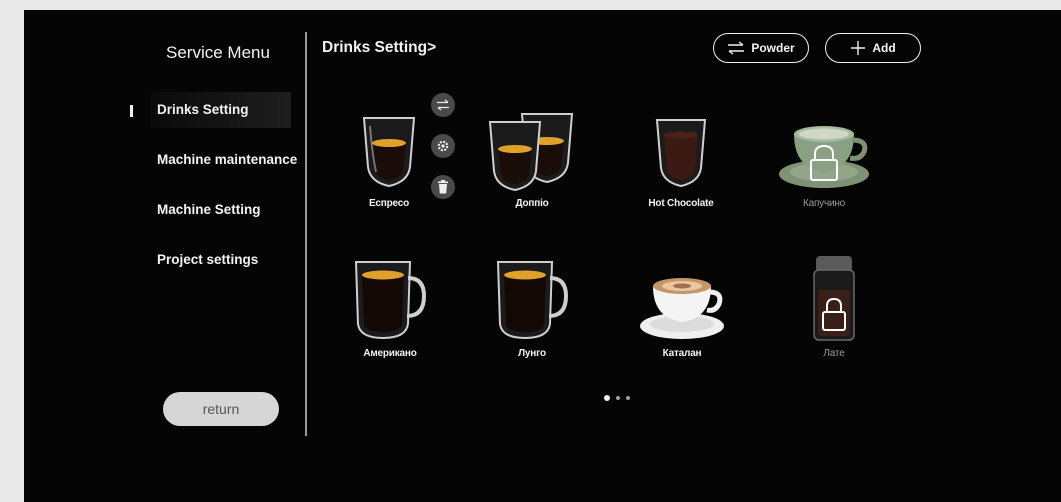  Describe the element at coordinates (532, 353) in the screenshot. I see `drink-name: Лунго` at that location.